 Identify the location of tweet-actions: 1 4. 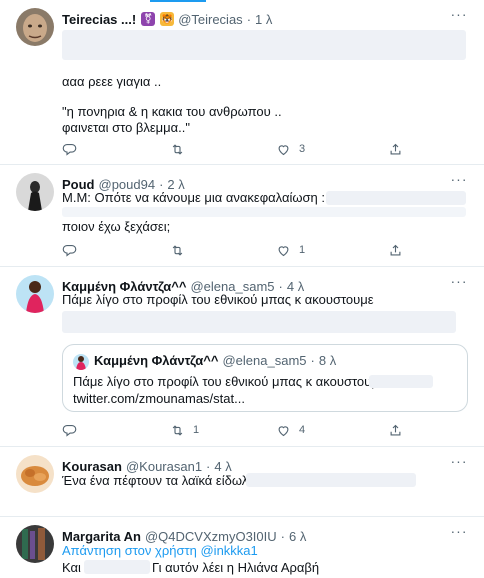
(242, 430).